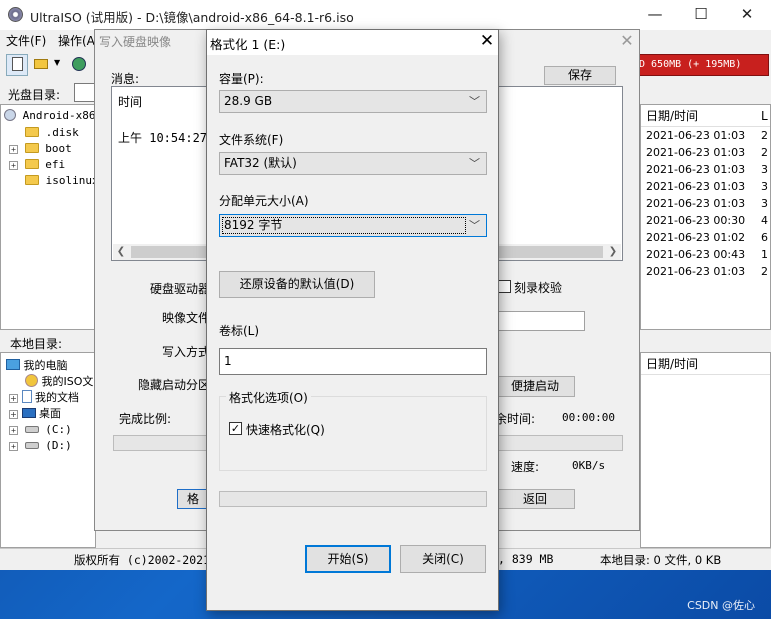 The image size is (771, 619). Describe the element at coordinates (57, 62) in the screenshot. I see `dropdown-arrow-icon: ▼` at that location.